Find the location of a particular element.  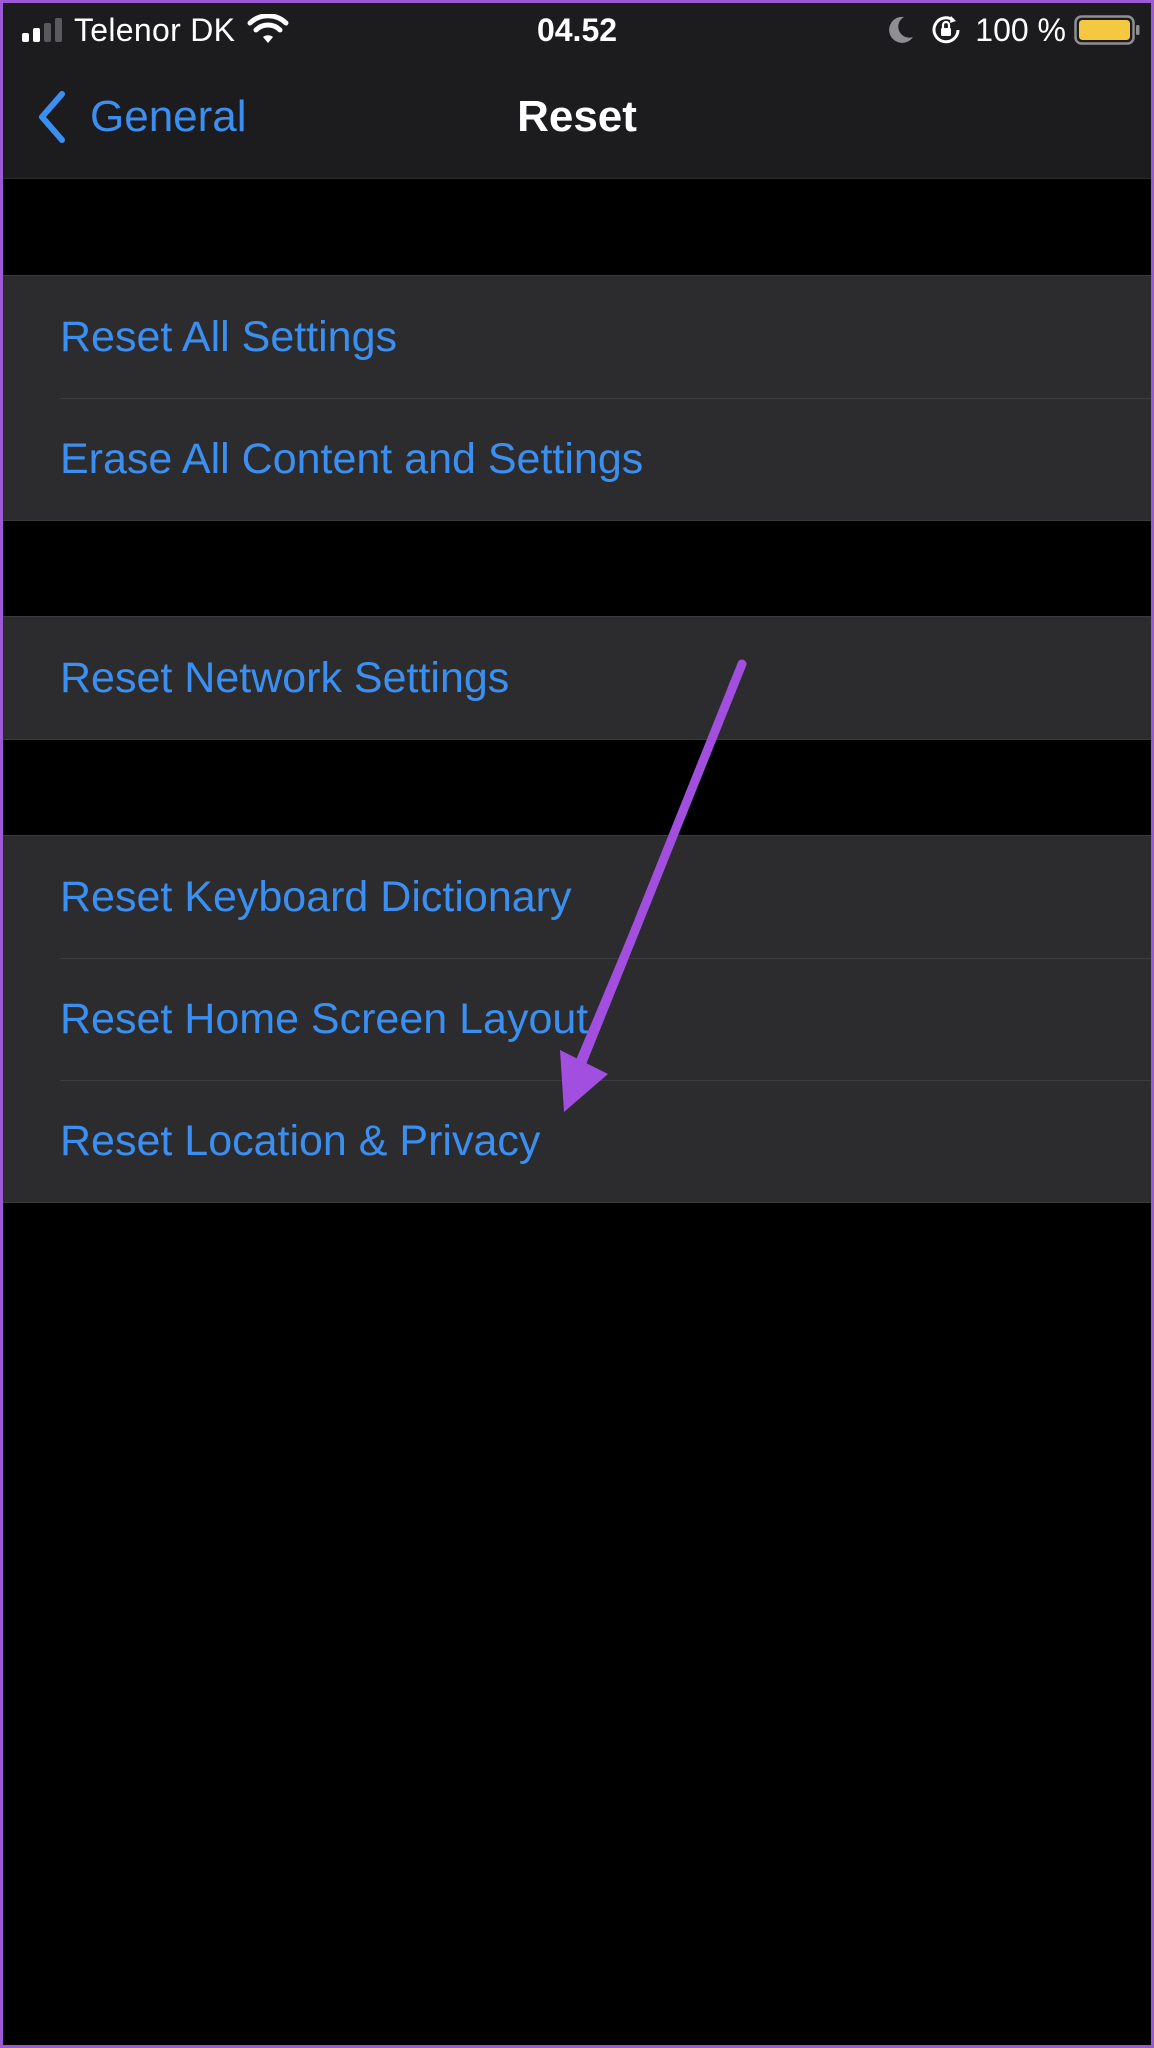

status-bar-right: 100 % is located at coordinates (1013, 30).